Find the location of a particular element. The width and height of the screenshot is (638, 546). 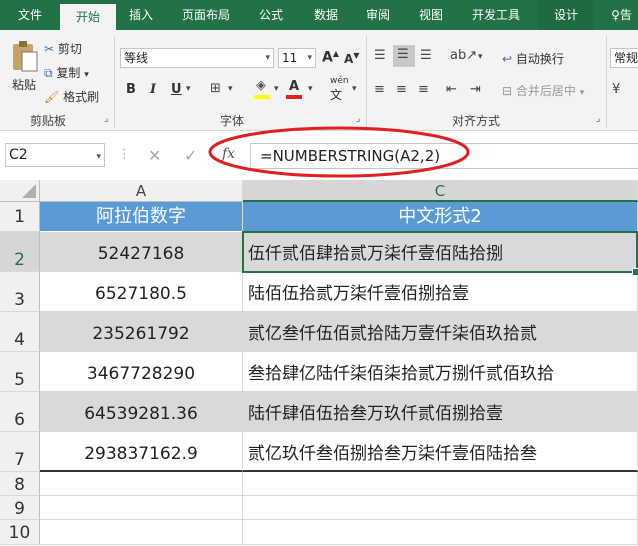

row-header: 9 is located at coordinates (20, 508).